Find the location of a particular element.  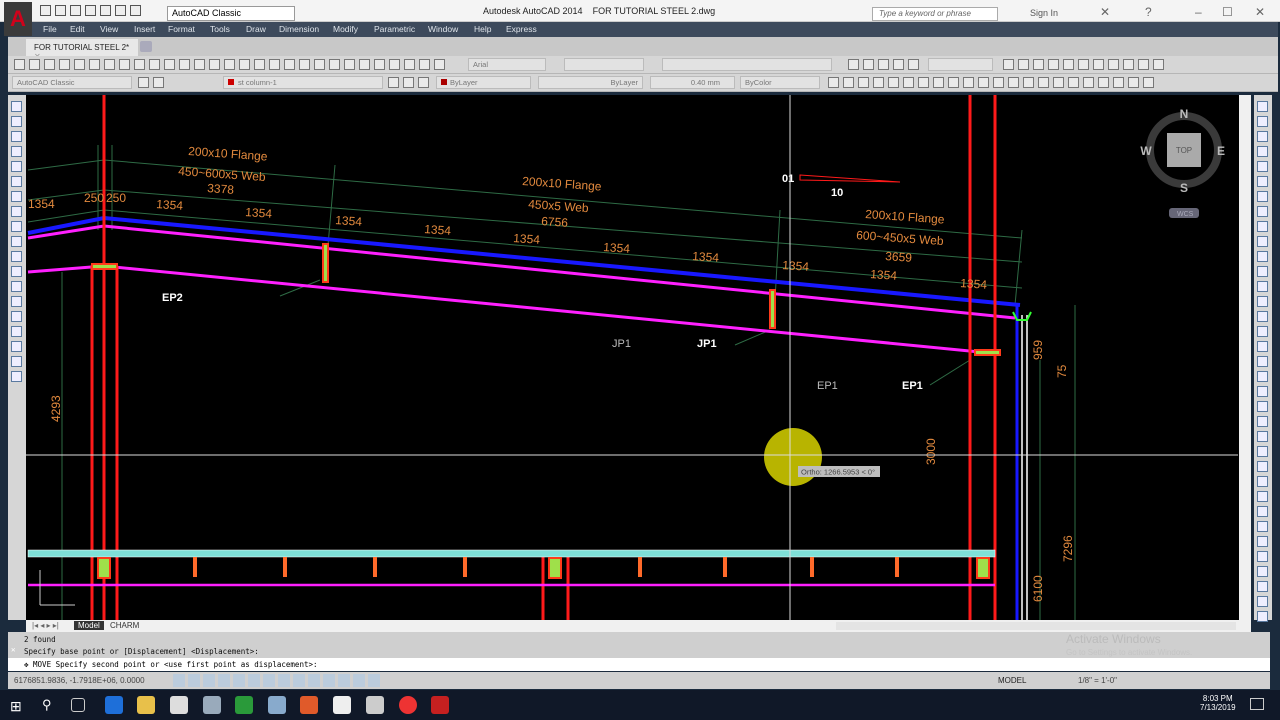

new-icon is located at coordinates (45, 10).